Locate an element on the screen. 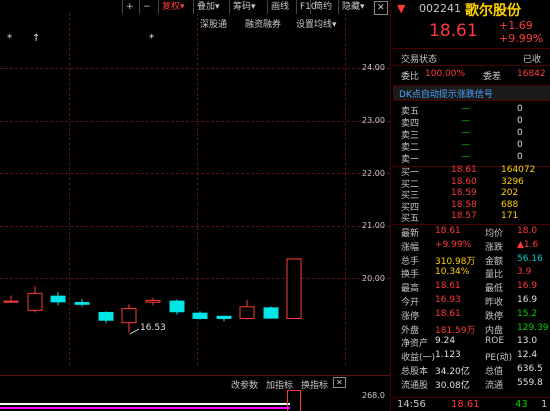  low-price-label: 16.53 is located at coordinates (153, 328).